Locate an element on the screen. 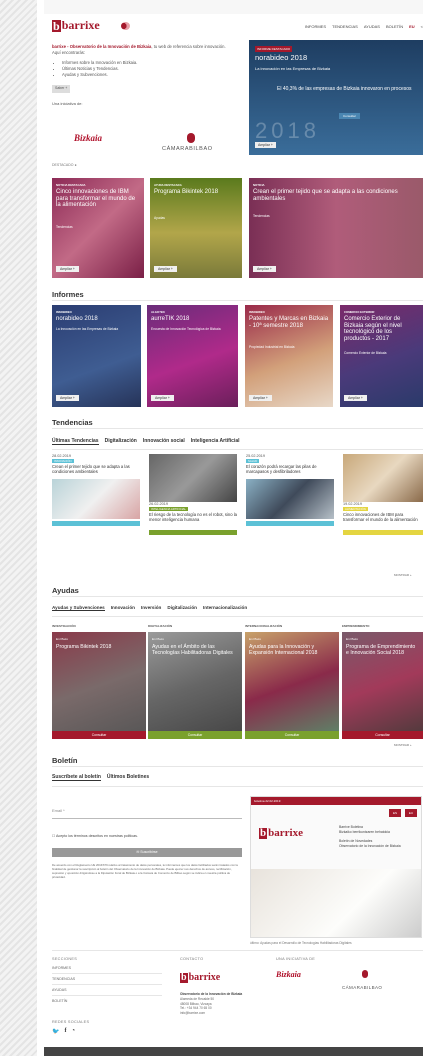 Image resolution: width=423 pixels, height=1056 pixels. hero-consult-button: Consultar is located at coordinates (349, 116).